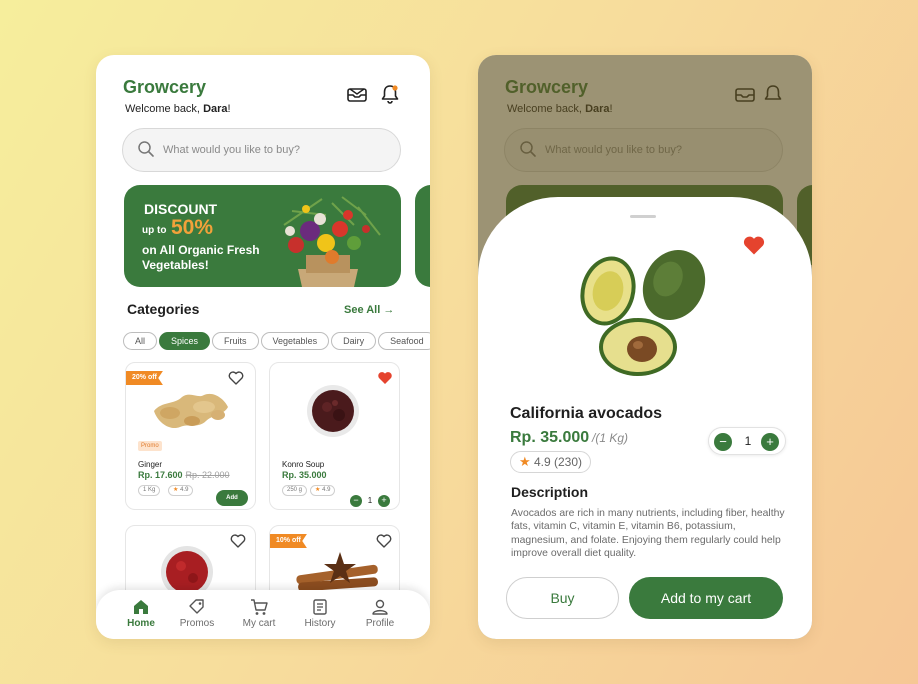 The width and height of the screenshot is (918, 684). I want to click on price-unit: /(1 Kg), so click(610, 438).